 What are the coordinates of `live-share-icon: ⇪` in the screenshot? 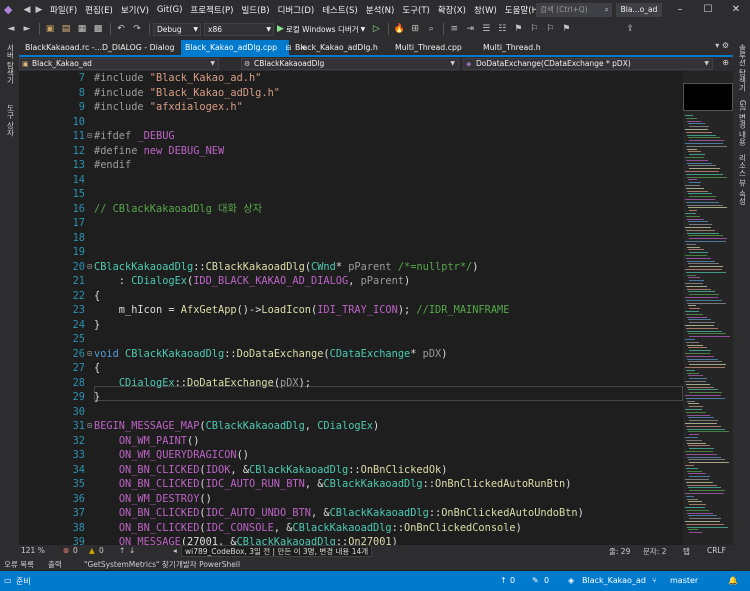 It's located at (630, 29).